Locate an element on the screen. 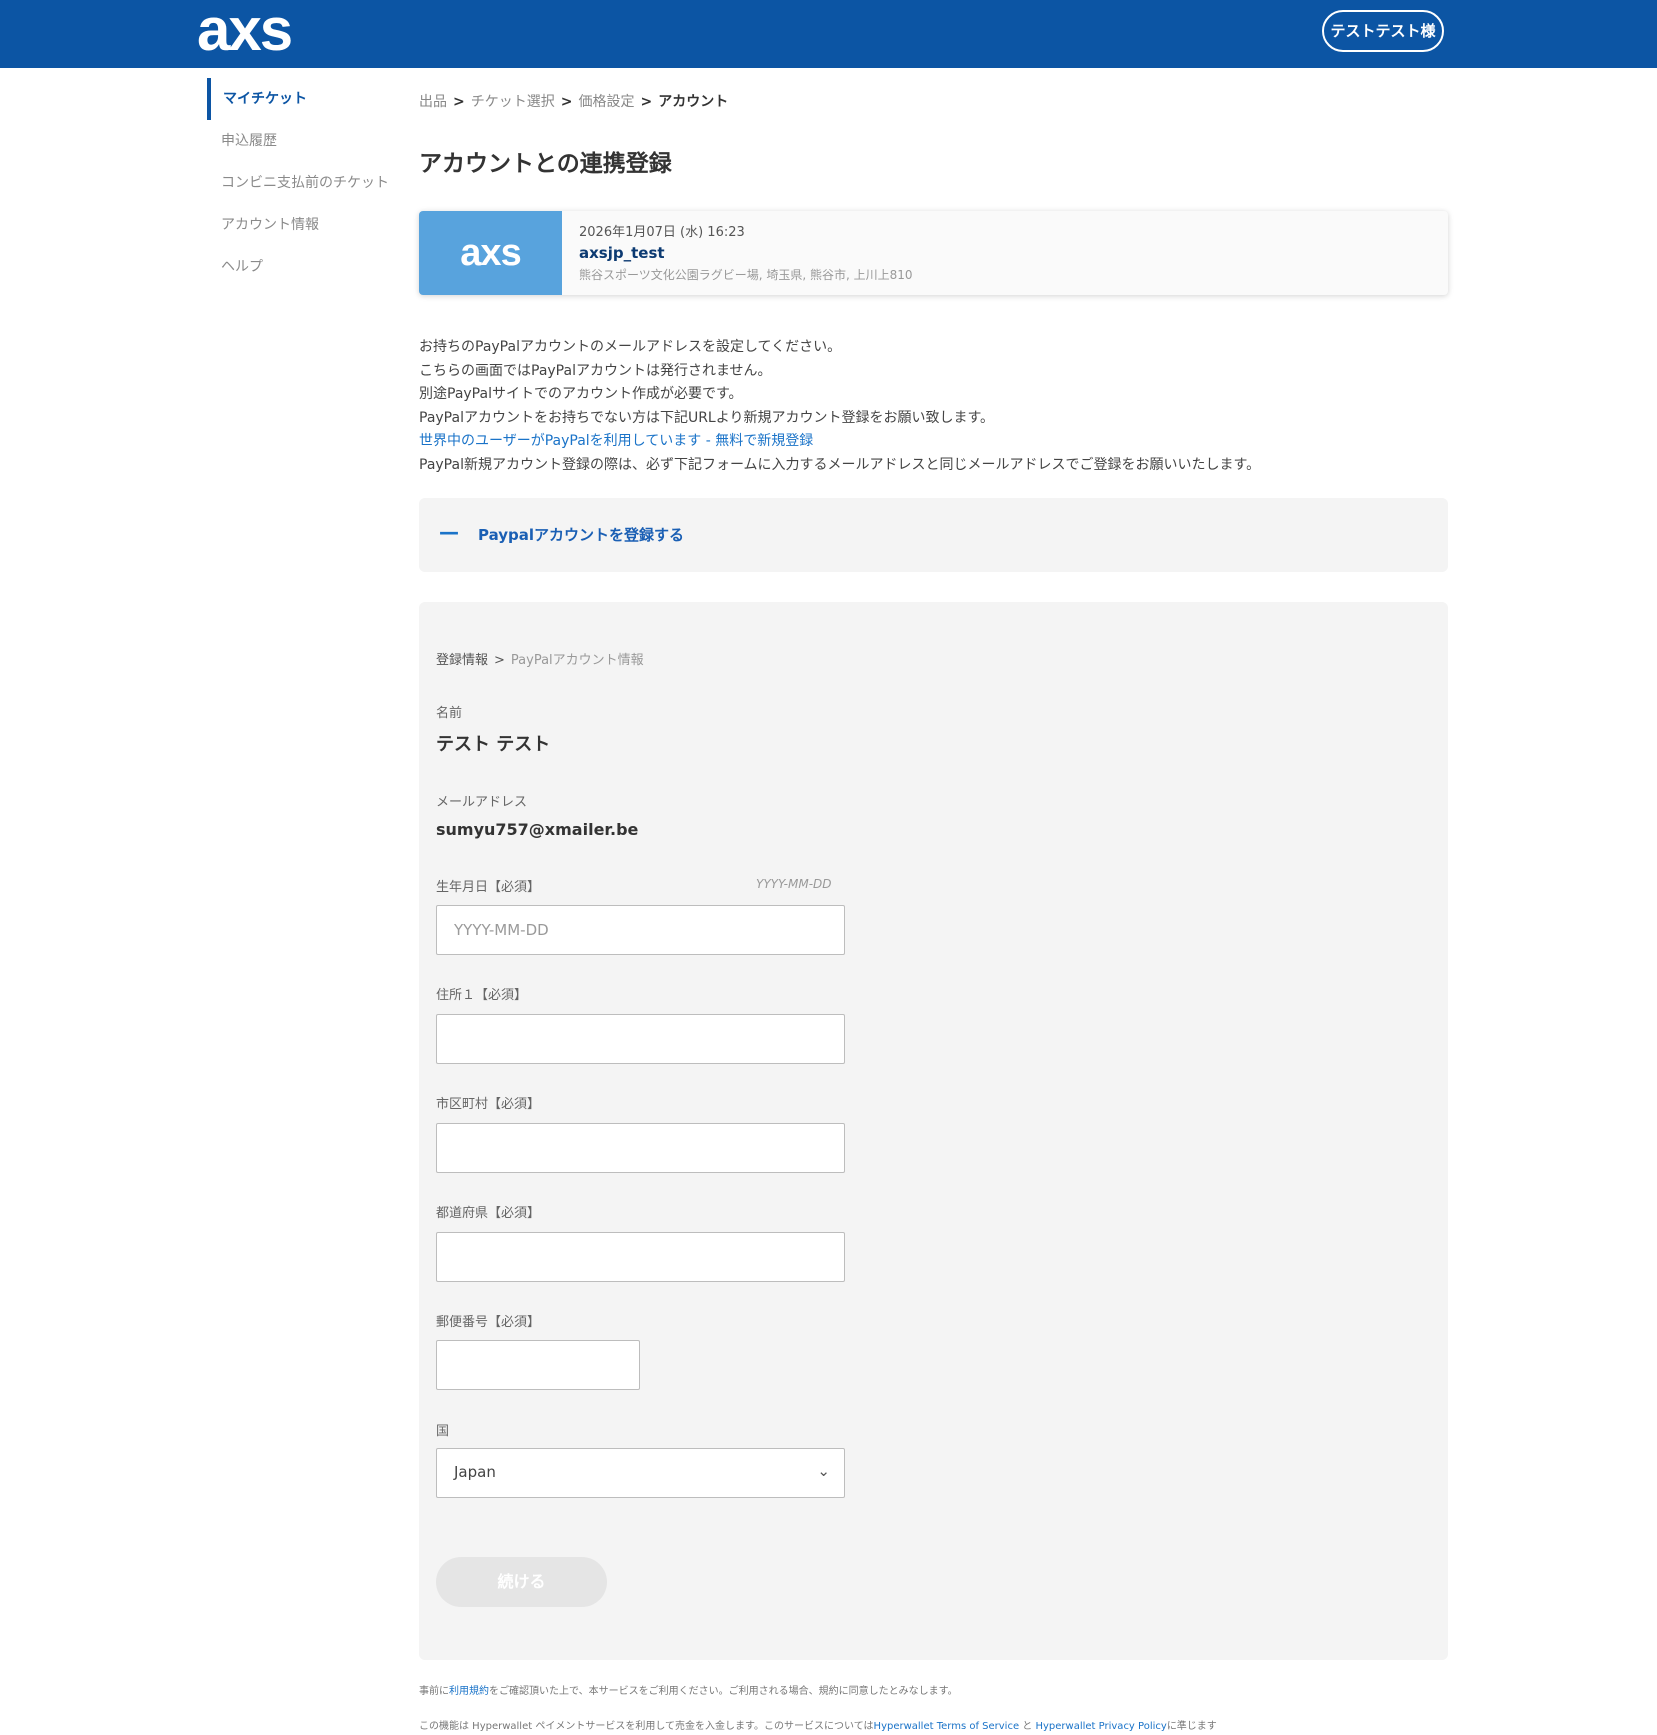 This screenshot has height=1735, width=1657. paypal-signup-link: 世界中のユーザーがPayPalを利用しています - 無料で新規登録 is located at coordinates (934, 442).